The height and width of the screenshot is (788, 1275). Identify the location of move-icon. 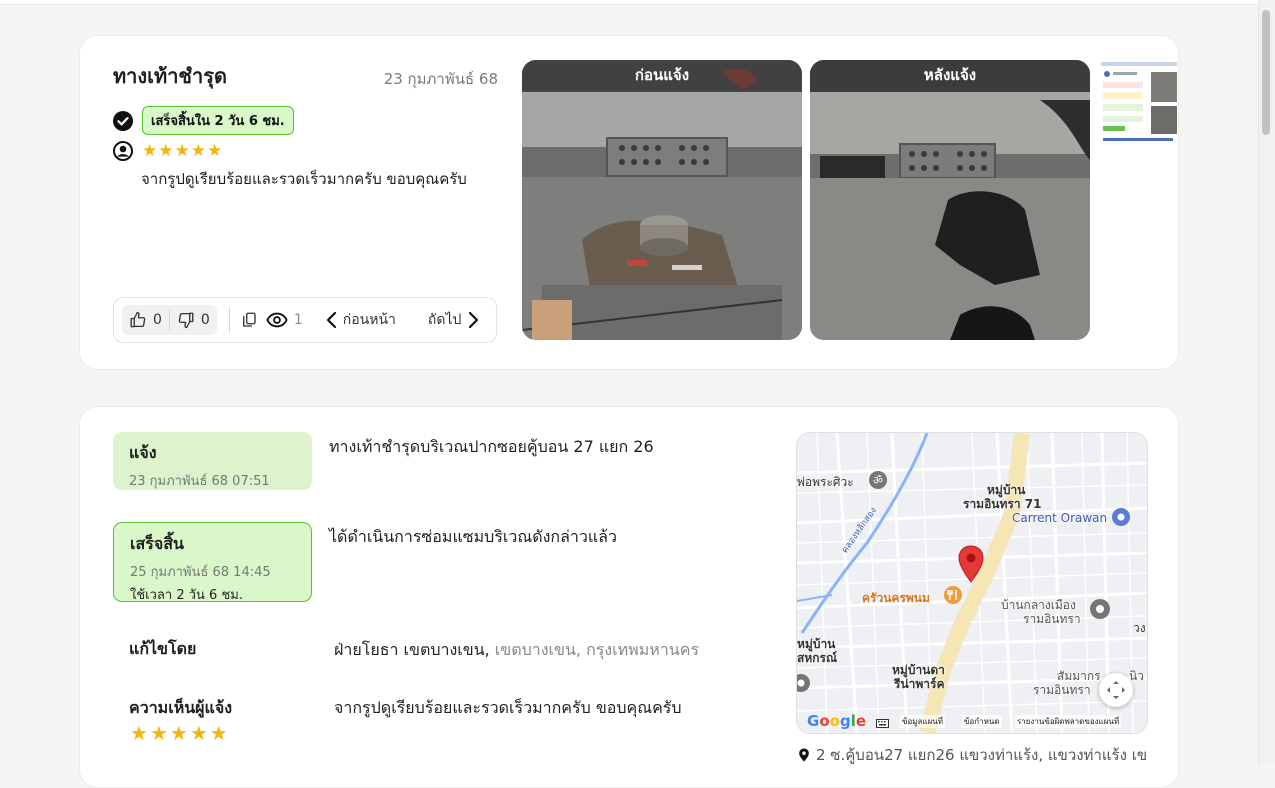
(1116, 690).